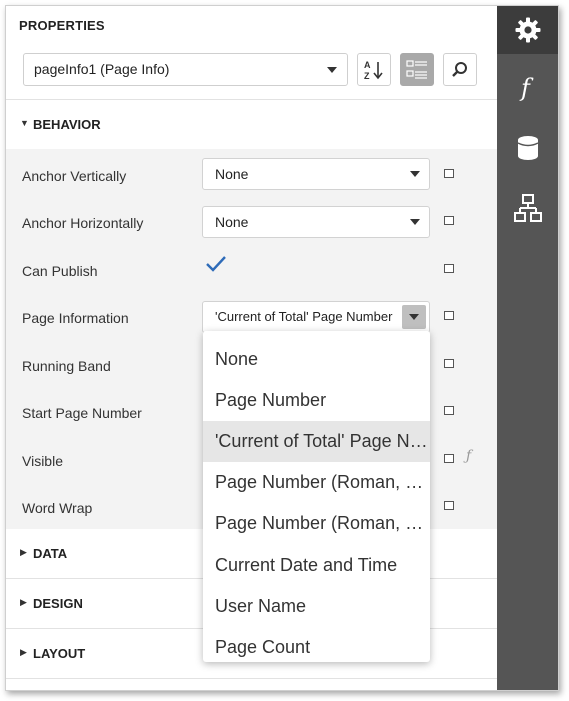 The image size is (569, 701). I want to click on dropdown-option: Page Number, so click(316, 400).